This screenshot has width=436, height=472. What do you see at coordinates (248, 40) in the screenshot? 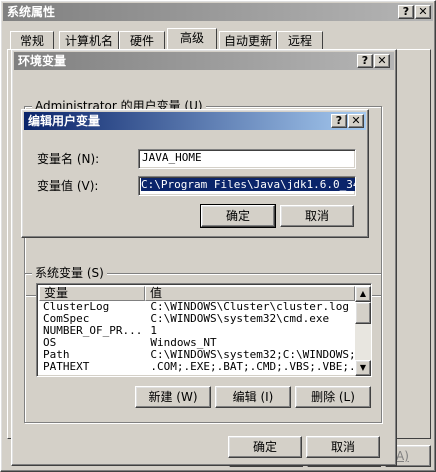
I see `tab-automatic-updates: 自动更新` at bounding box center [248, 40].